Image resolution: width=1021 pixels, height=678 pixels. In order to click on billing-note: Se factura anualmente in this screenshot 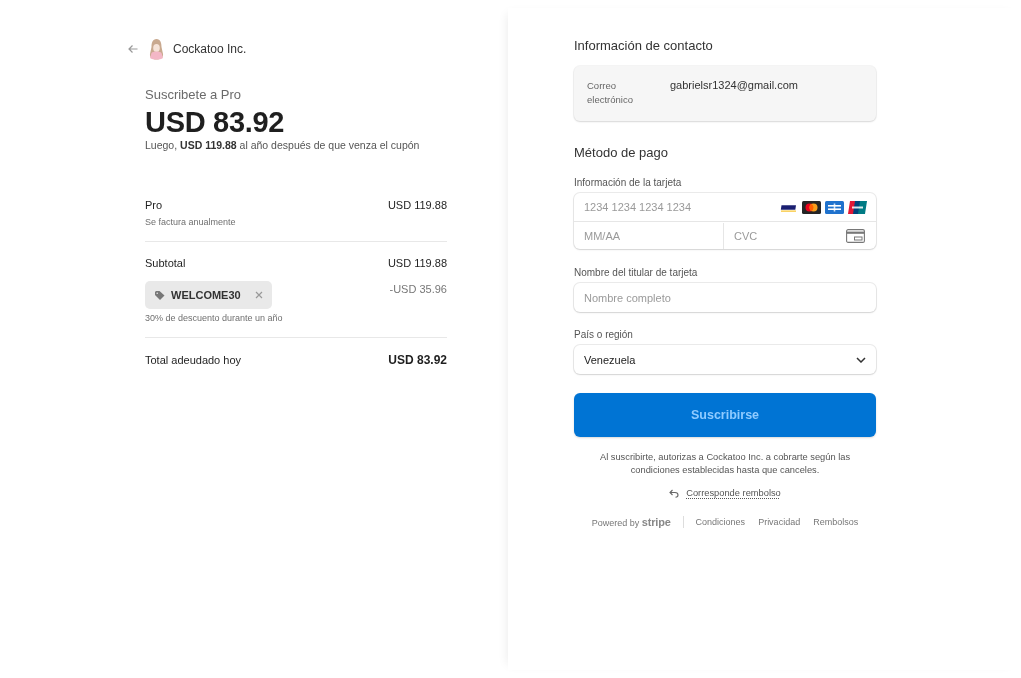, I will do `click(191, 222)`.